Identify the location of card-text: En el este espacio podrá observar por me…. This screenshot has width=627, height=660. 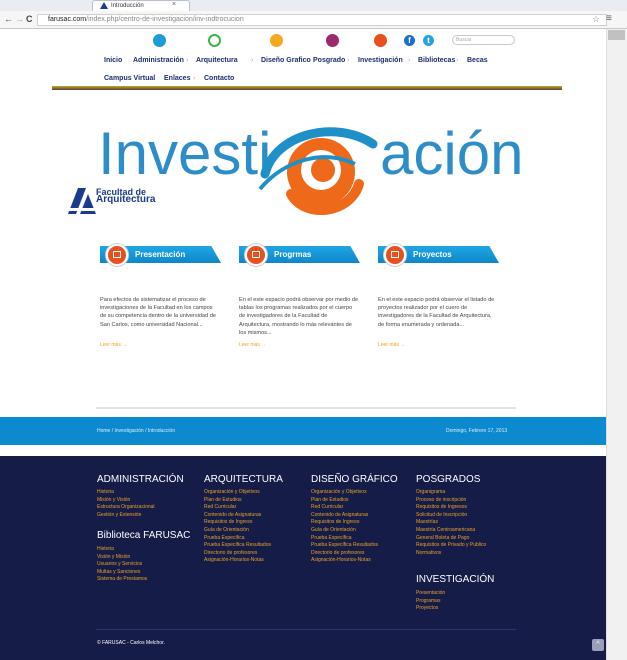
(299, 316).